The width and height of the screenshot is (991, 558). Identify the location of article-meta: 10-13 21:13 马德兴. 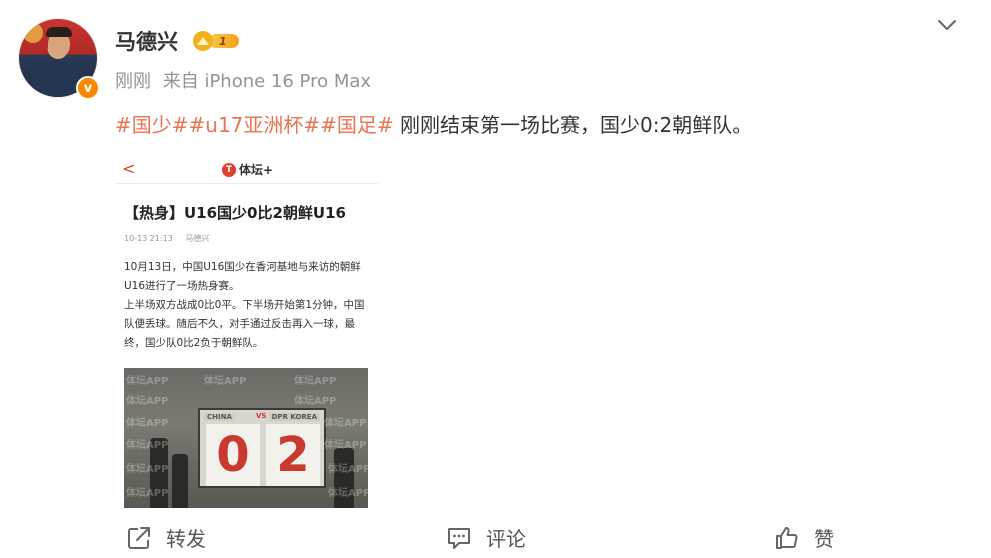
(166, 238).